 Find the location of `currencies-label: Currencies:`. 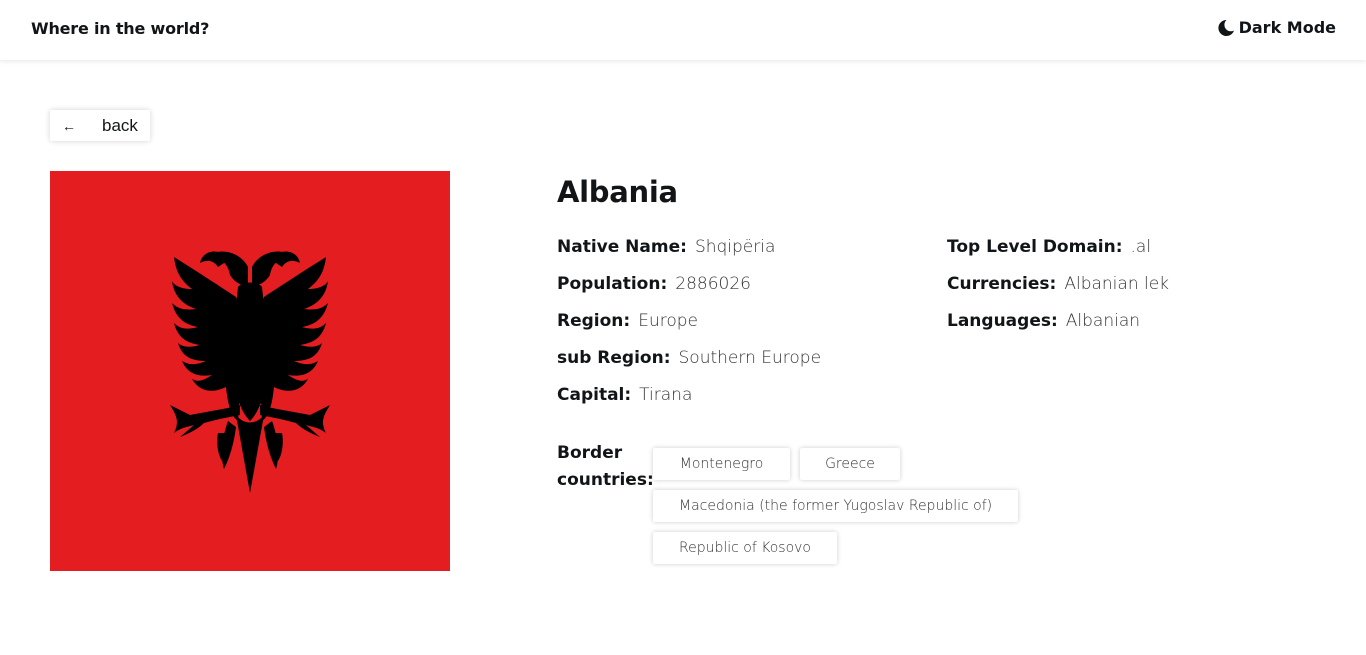

currencies-label: Currencies: is located at coordinates (1002, 284).